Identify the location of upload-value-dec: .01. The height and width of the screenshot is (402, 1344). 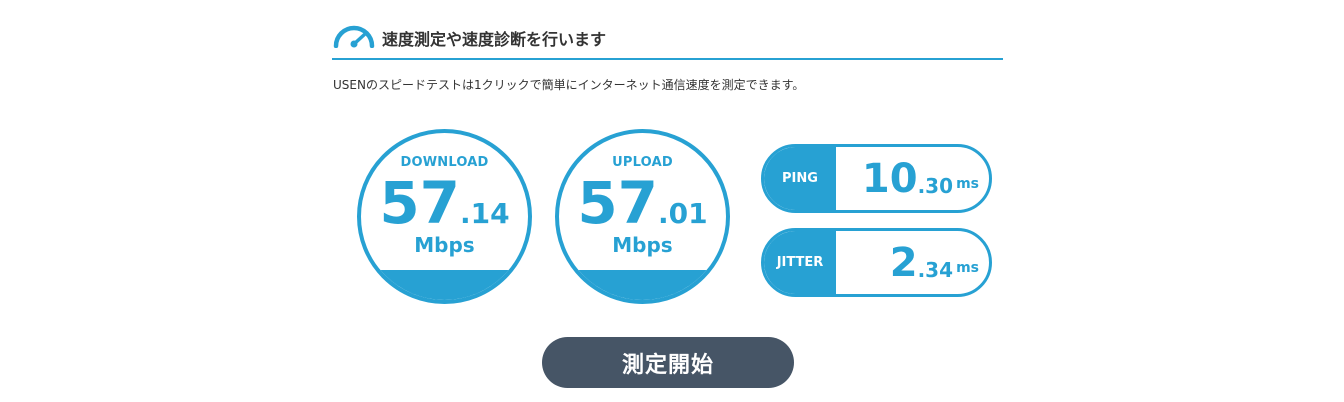
(683, 213).